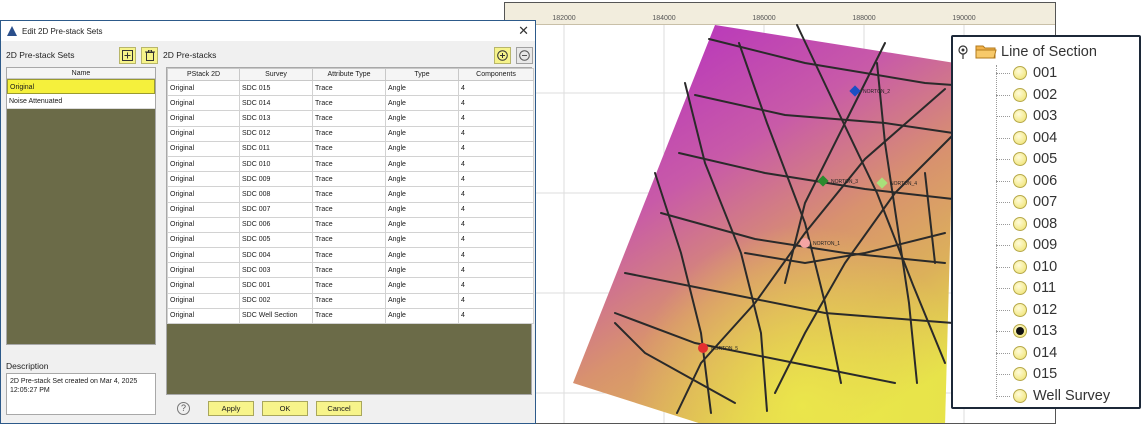 The image size is (1142, 426). What do you see at coordinates (1035, 374) in the screenshot?
I see `tree-item: 015` at bounding box center [1035, 374].